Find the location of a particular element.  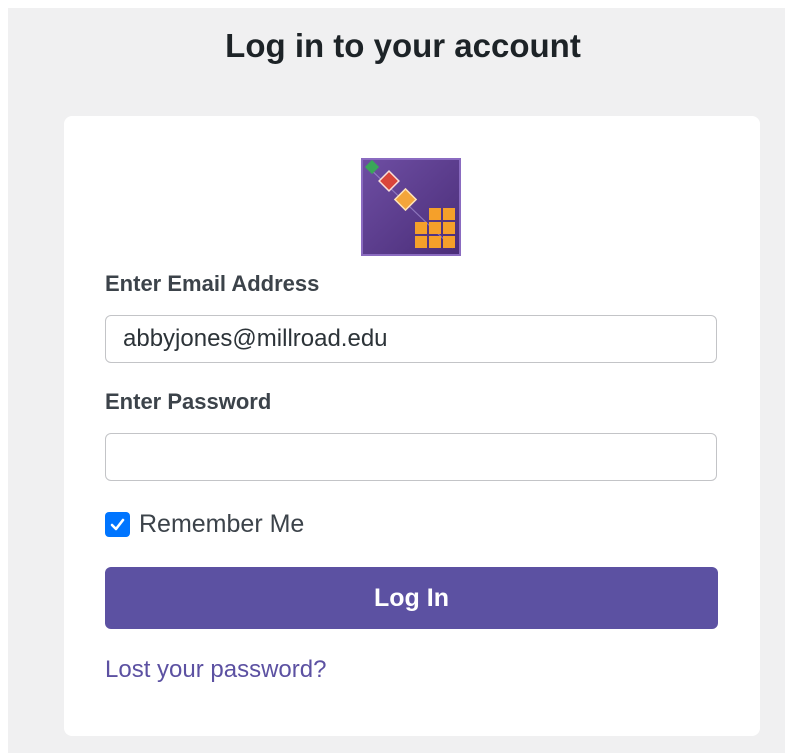

page-title: Log in to your account is located at coordinates (403, 45).